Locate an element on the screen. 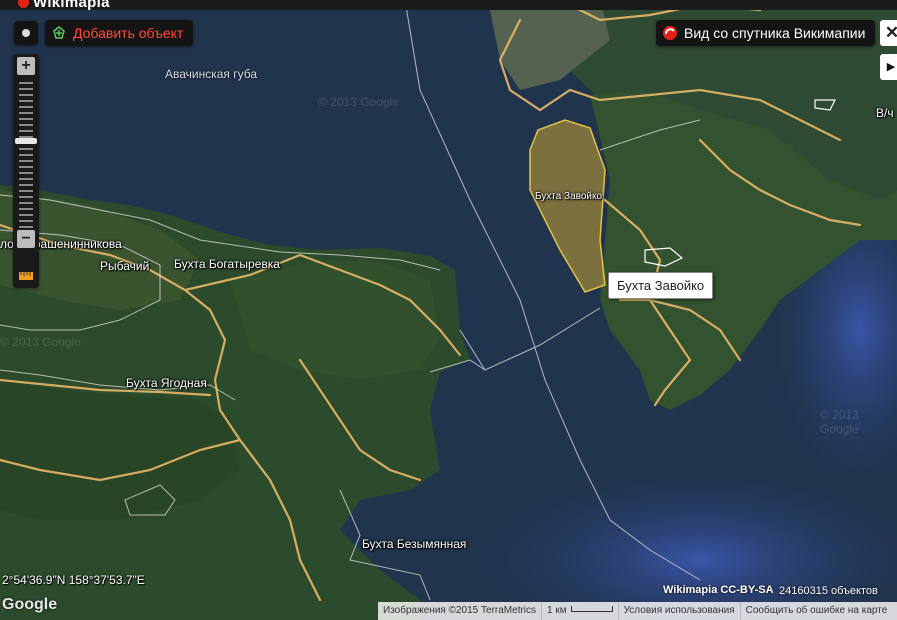  scale-bar: 1 км is located at coordinates (580, 611).